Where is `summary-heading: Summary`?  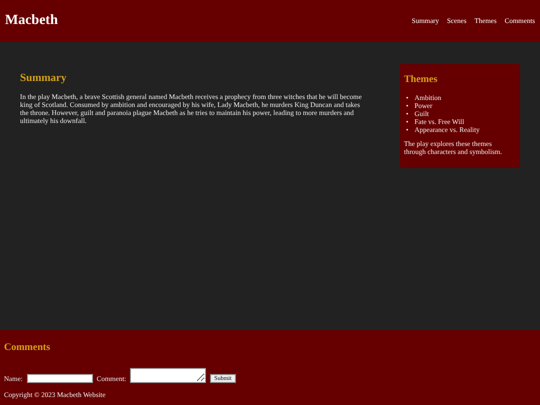 summary-heading: Summary is located at coordinates (44, 79).